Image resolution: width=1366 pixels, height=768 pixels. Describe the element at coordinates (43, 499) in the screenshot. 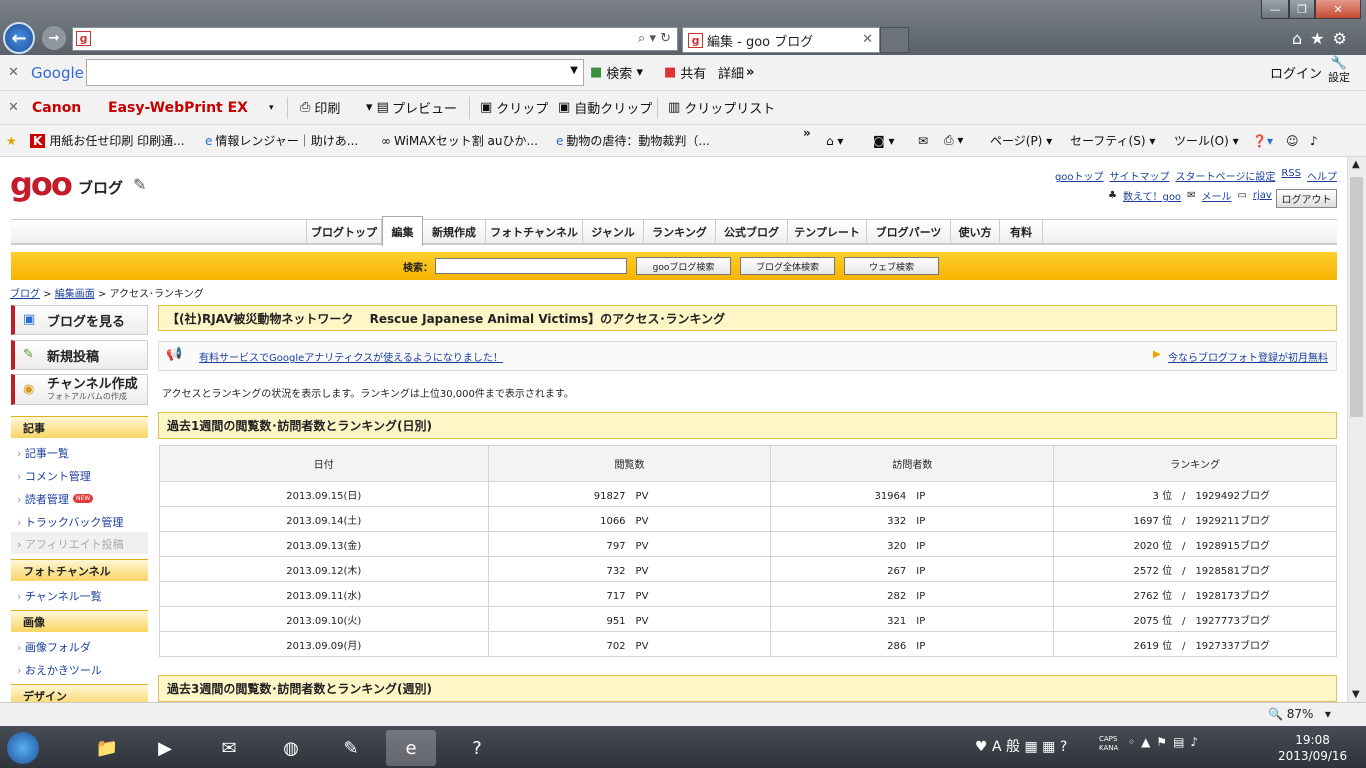

I see `sidebar-item-readers: 読者管理` at that location.